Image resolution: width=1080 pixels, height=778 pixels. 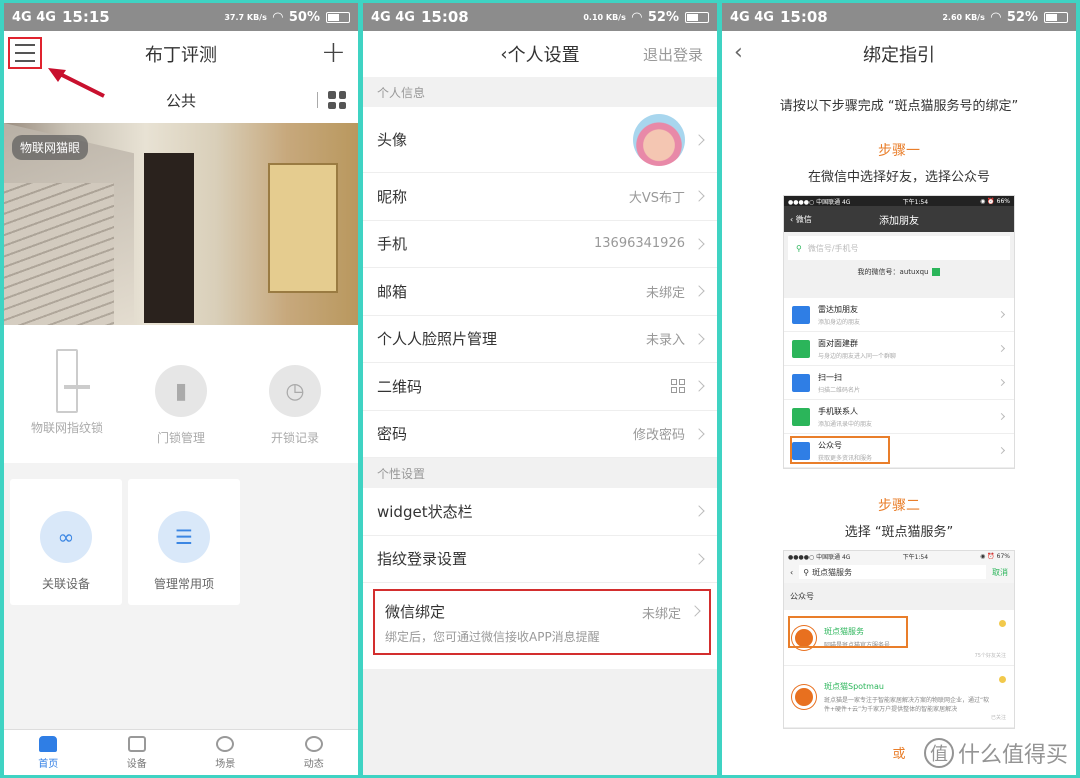 What do you see at coordinates (802, 596) in the screenshot?
I see `mini-section-title: 公众号` at bounding box center [802, 596].